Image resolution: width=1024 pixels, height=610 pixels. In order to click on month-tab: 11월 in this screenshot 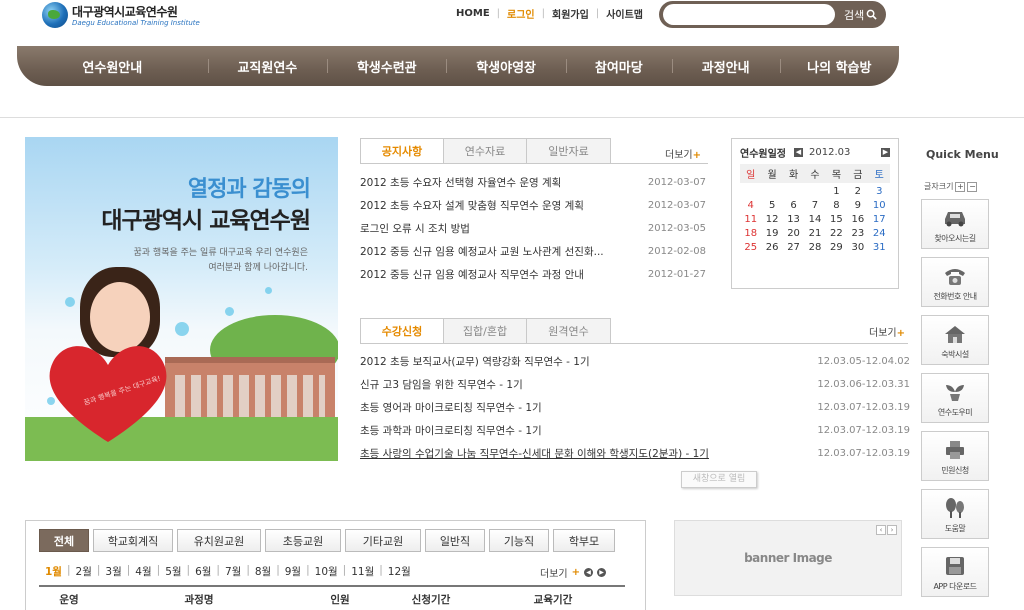, I will do `click(362, 571)`.